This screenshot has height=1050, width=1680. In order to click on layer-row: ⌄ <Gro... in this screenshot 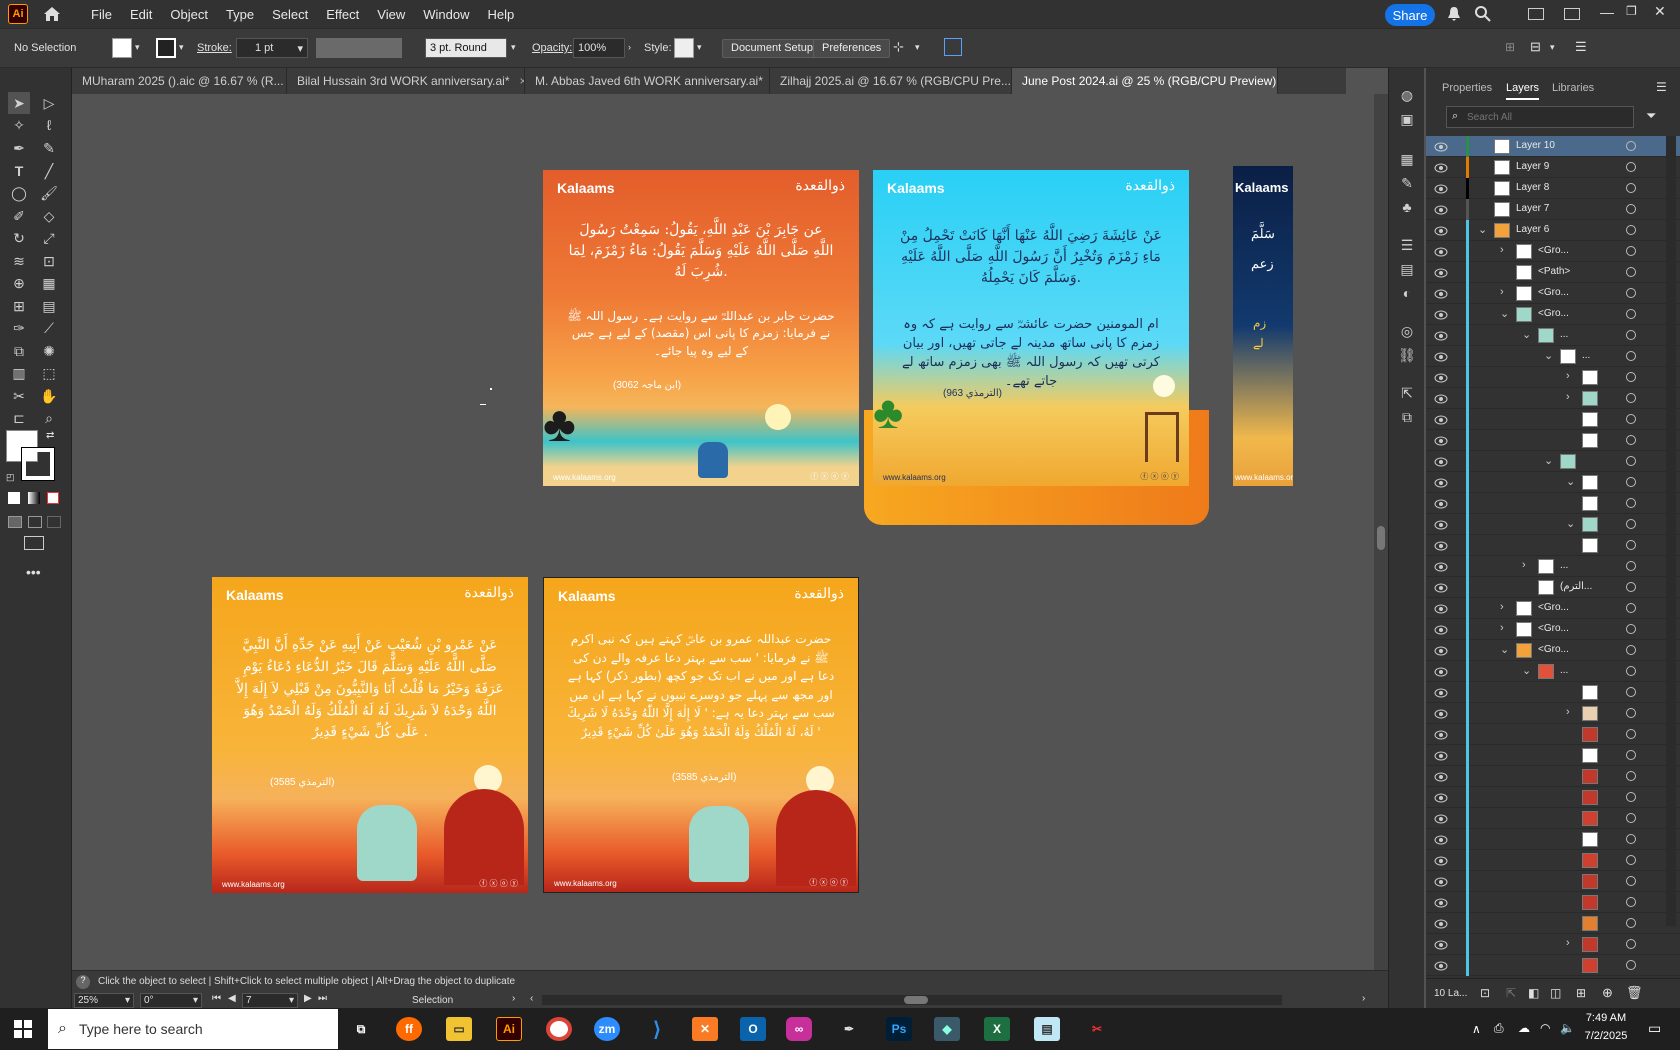, I will do `click(1553, 650)`.